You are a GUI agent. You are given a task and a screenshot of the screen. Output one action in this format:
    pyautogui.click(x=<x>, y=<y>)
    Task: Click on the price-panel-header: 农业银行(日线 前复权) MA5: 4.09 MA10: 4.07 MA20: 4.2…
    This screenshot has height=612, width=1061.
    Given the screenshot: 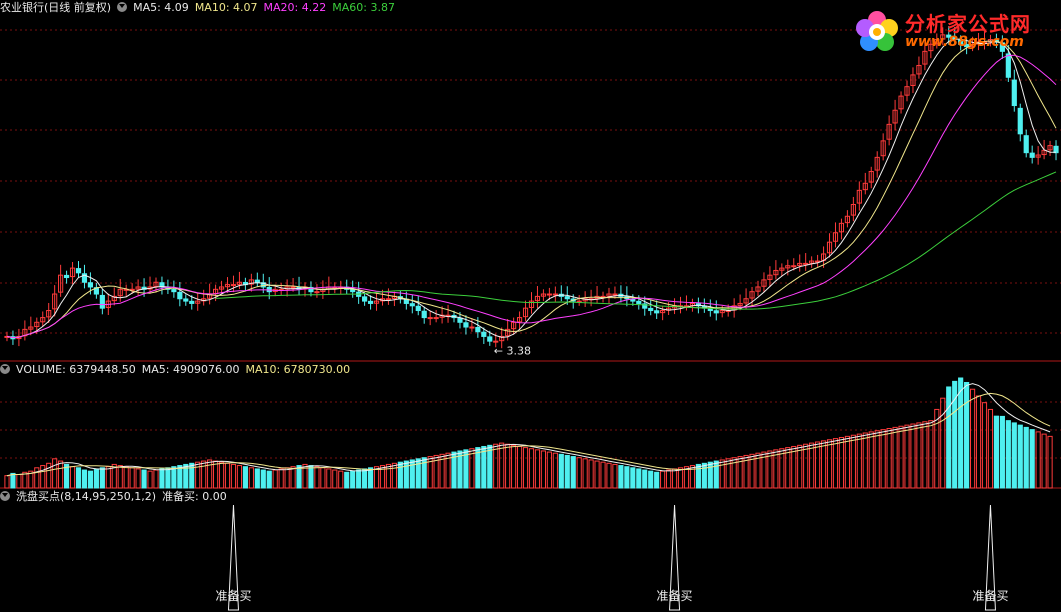 What is the action you would take?
    pyautogui.click(x=200, y=8)
    